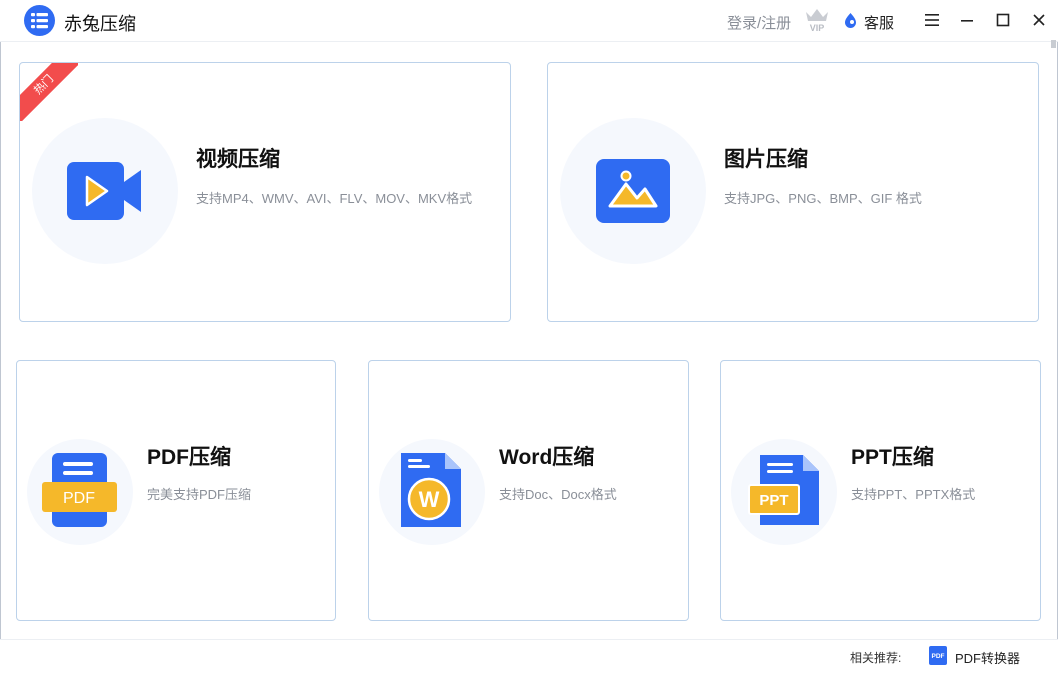 Image resolution: width=1058 pixels, height=675 pixels. I want to click on pdf-converter-link: PDF转换器, so click(987, 657).